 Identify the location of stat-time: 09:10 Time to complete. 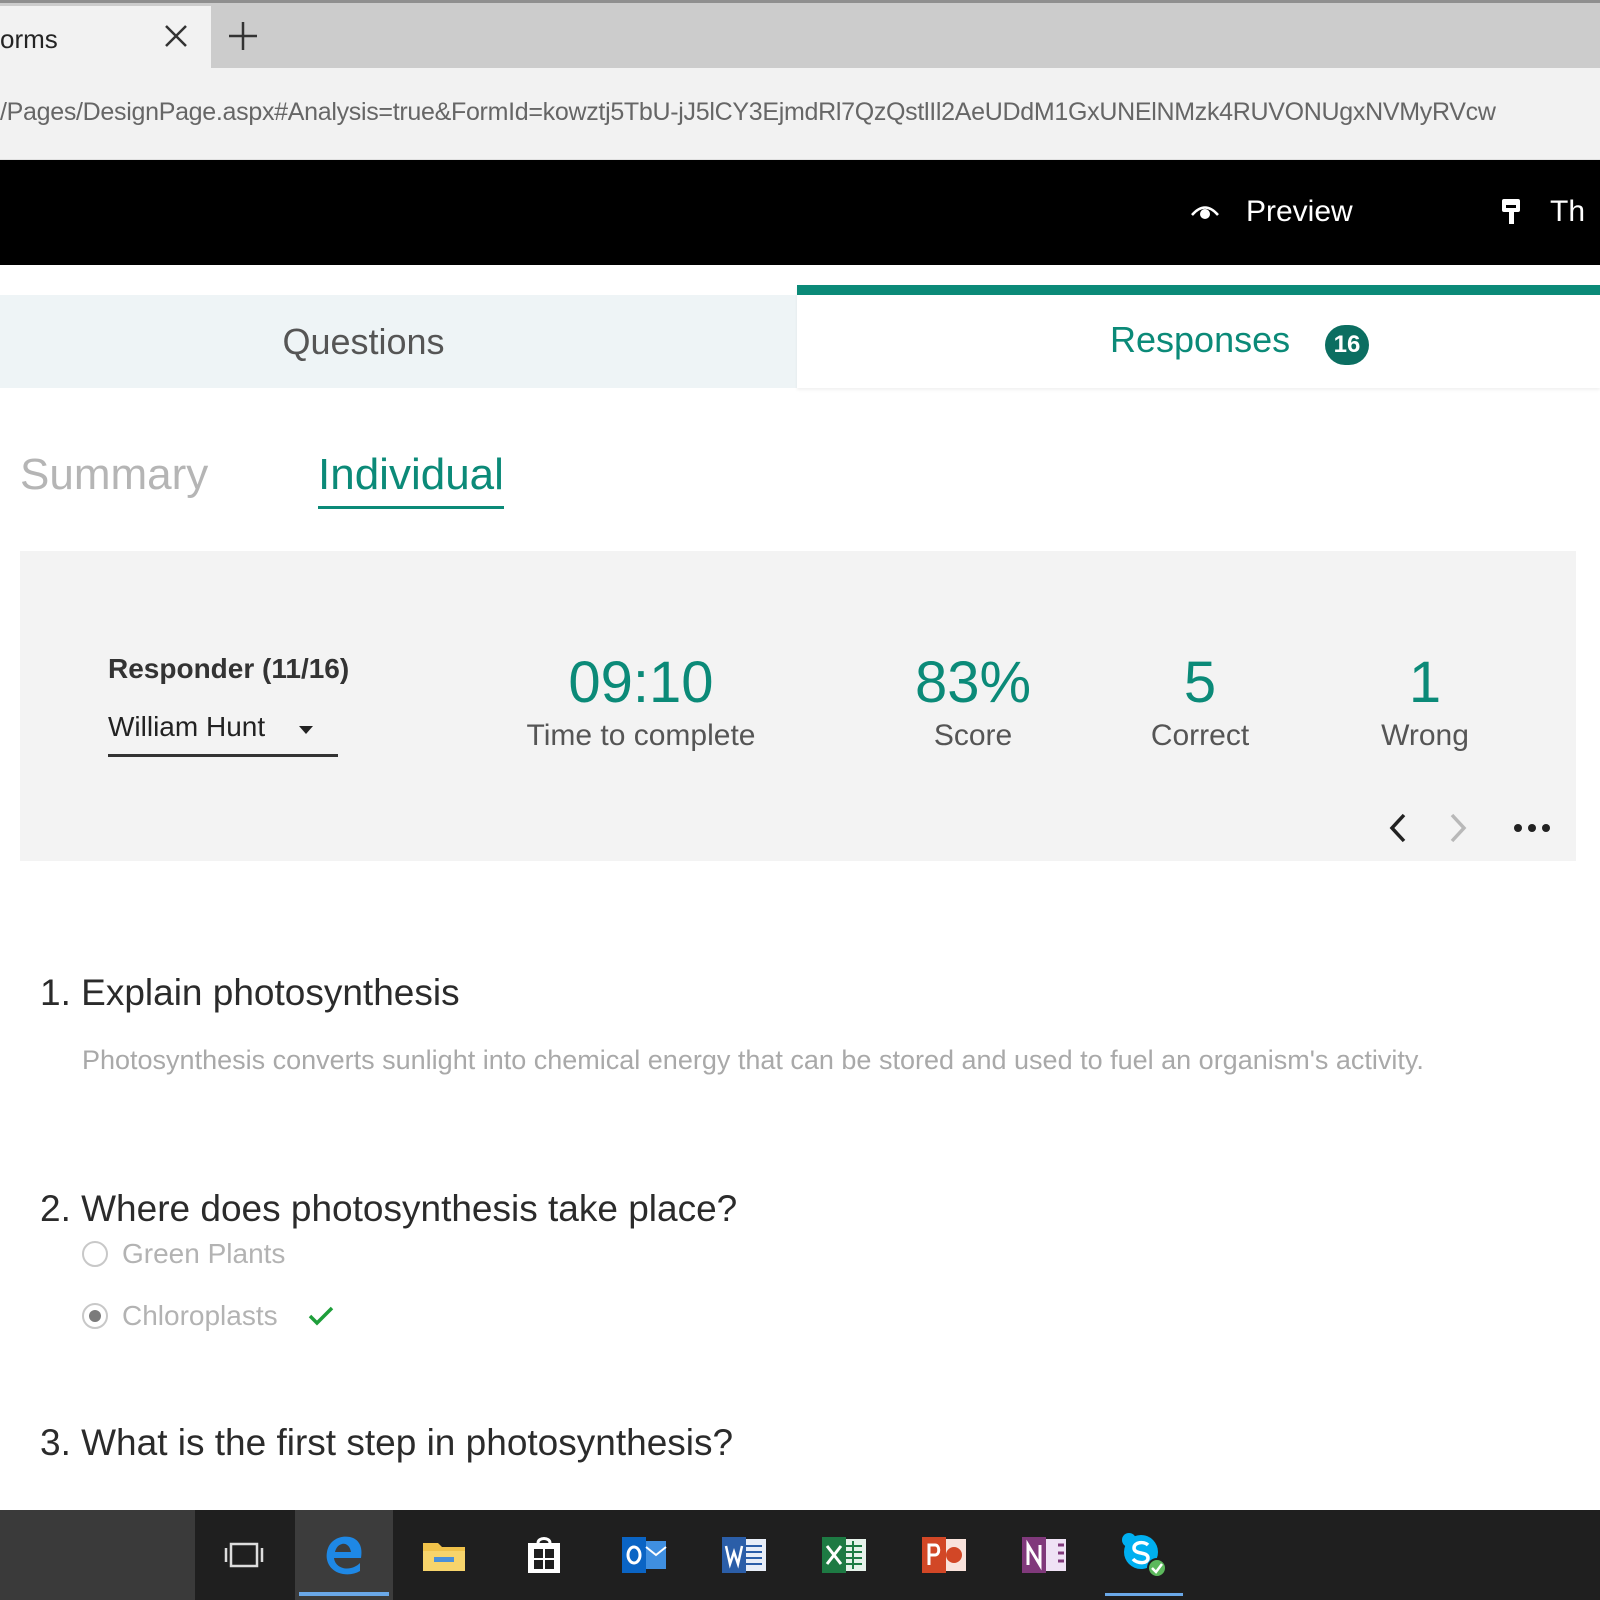
(641, 702).